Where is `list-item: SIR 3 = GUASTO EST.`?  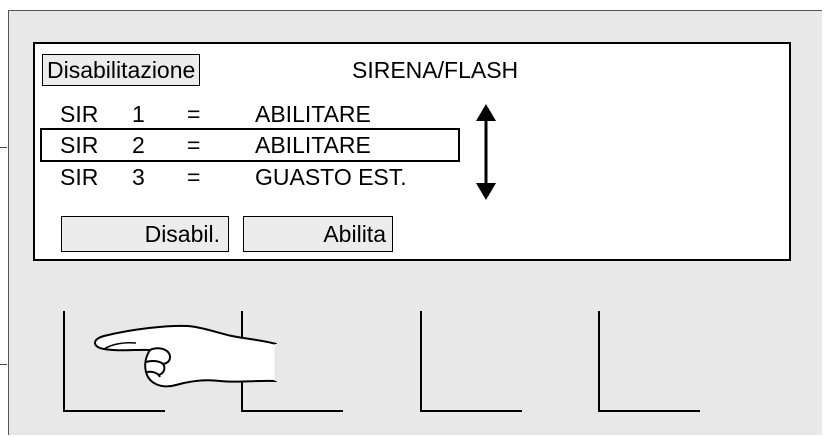
list-item: SIR 3 = GUASTO EST. is located at coordinates (250, 177).